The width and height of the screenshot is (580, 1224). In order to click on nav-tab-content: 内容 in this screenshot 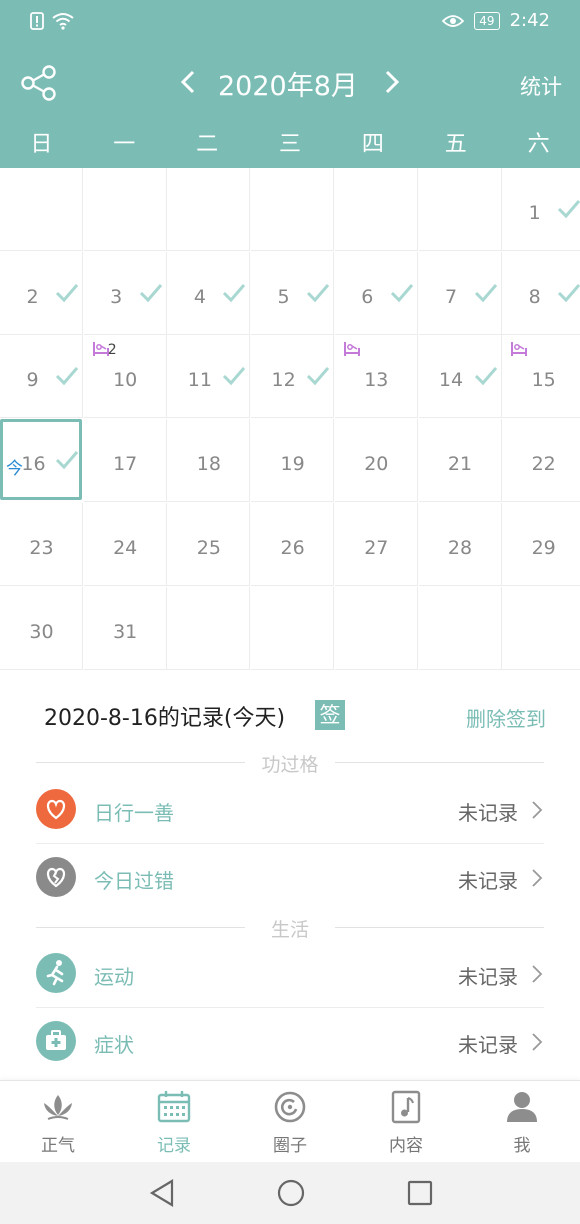, I will do `click(406, 1122)`.